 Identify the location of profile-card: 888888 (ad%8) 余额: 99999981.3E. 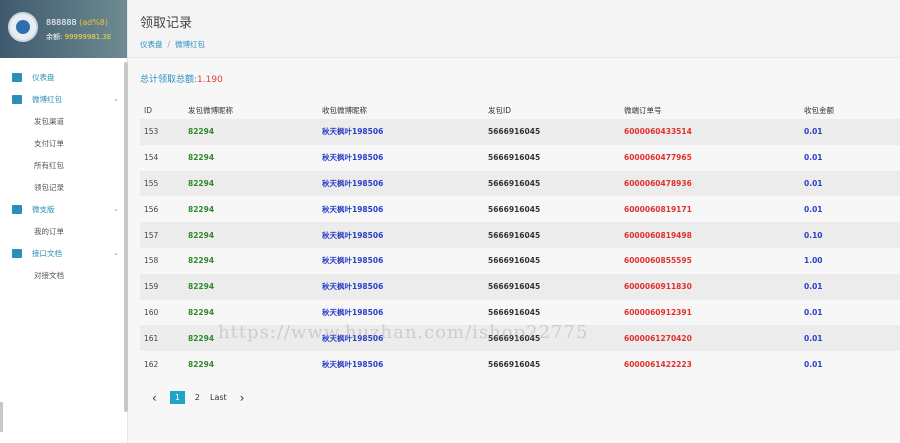
(63, 29).